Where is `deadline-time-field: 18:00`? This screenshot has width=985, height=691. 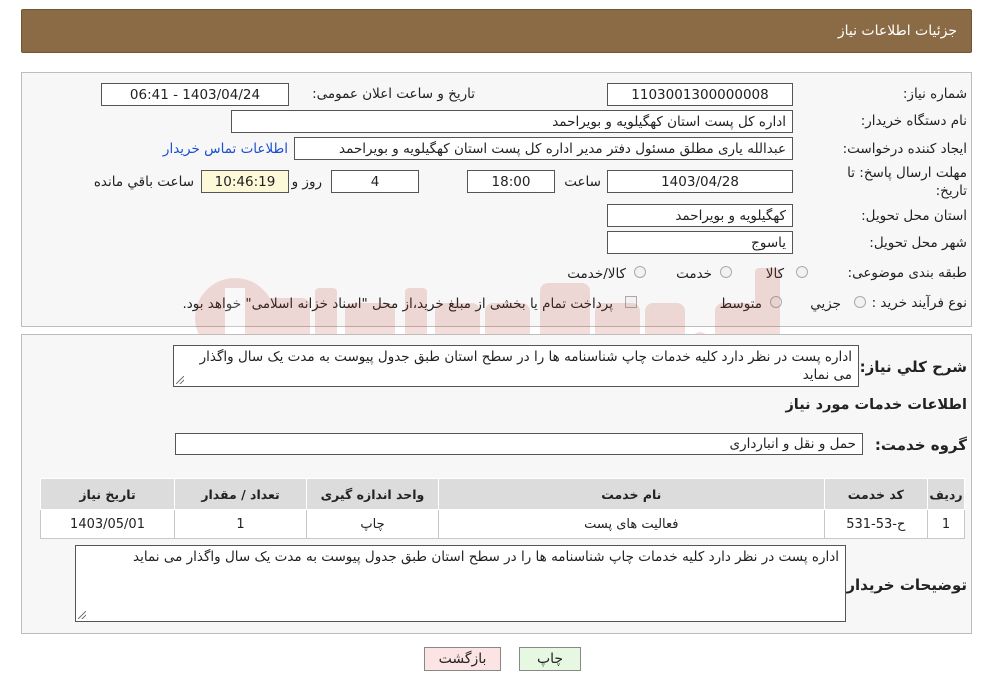 deadline-time-field: 18:00 is located at coordinates (511, 181).